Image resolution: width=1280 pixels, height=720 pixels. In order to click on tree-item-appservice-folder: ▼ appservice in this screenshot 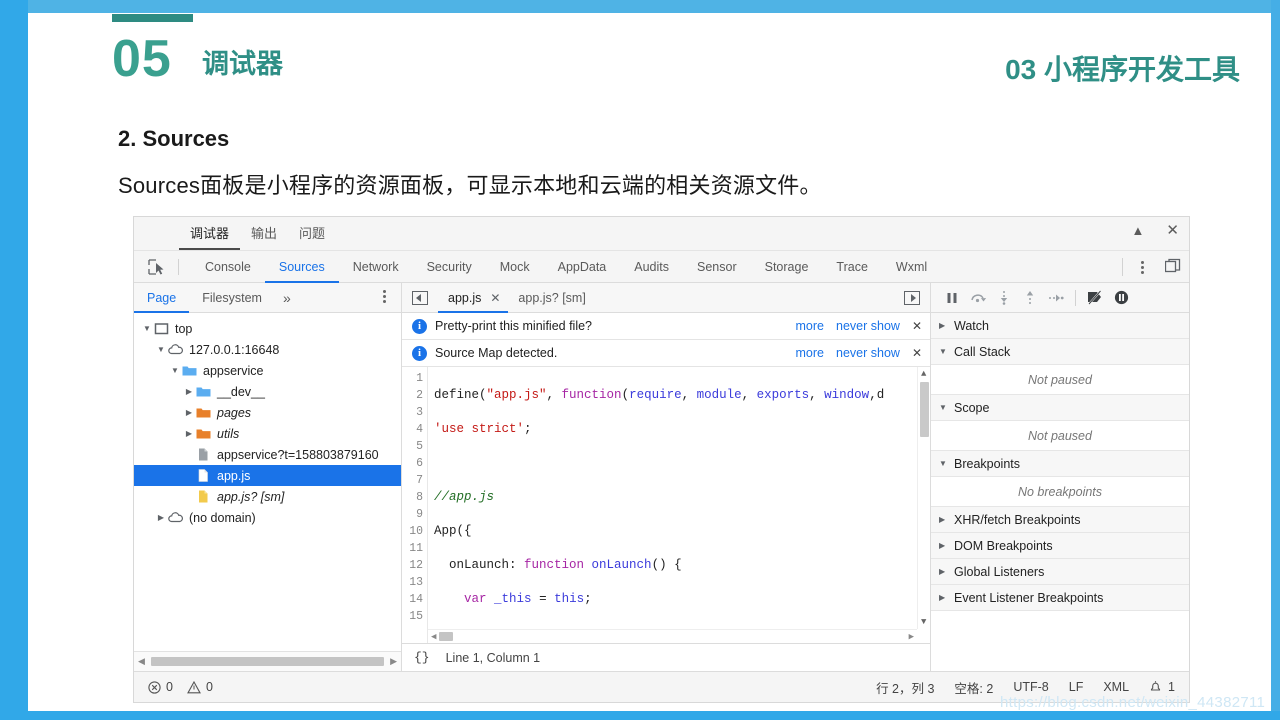, I will do `click(267, 370)`.